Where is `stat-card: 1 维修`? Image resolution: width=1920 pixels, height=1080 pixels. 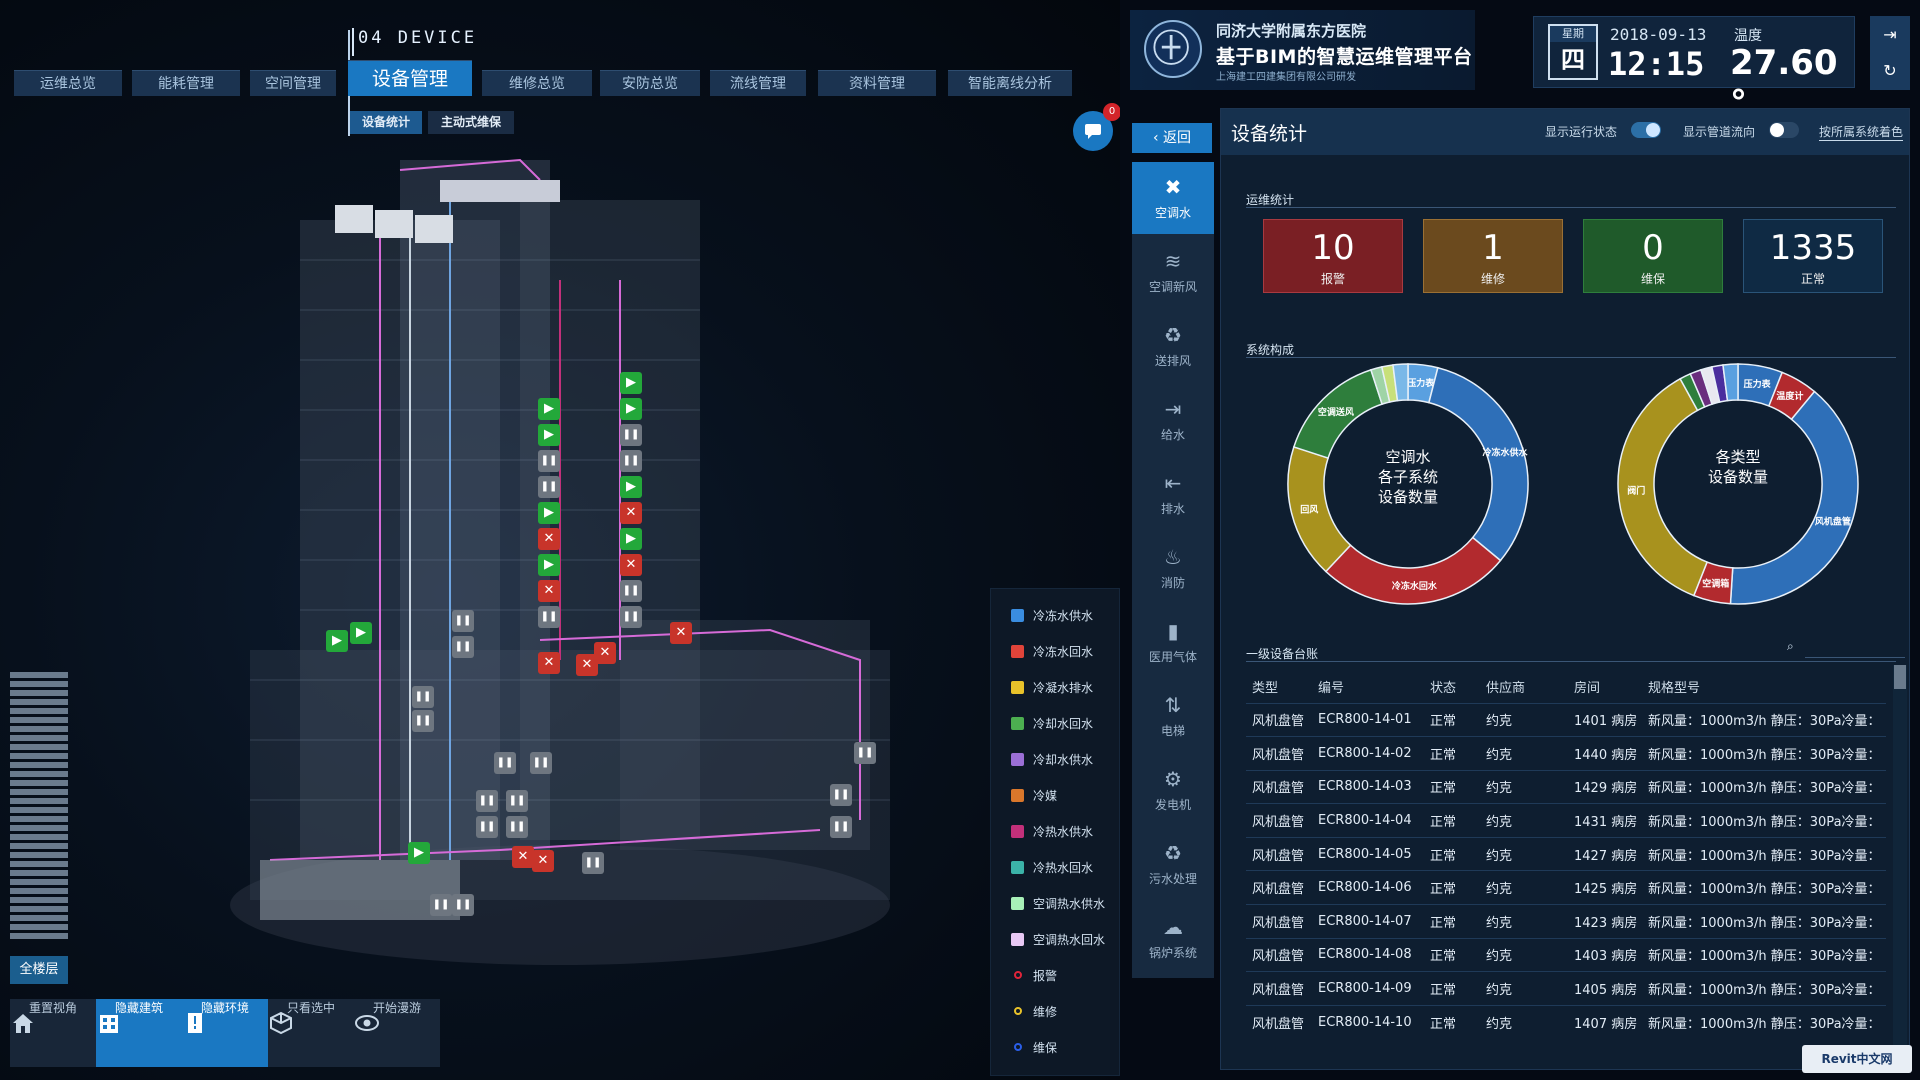 stat-card: 1 维修 is located at coordinates (1493, 256).